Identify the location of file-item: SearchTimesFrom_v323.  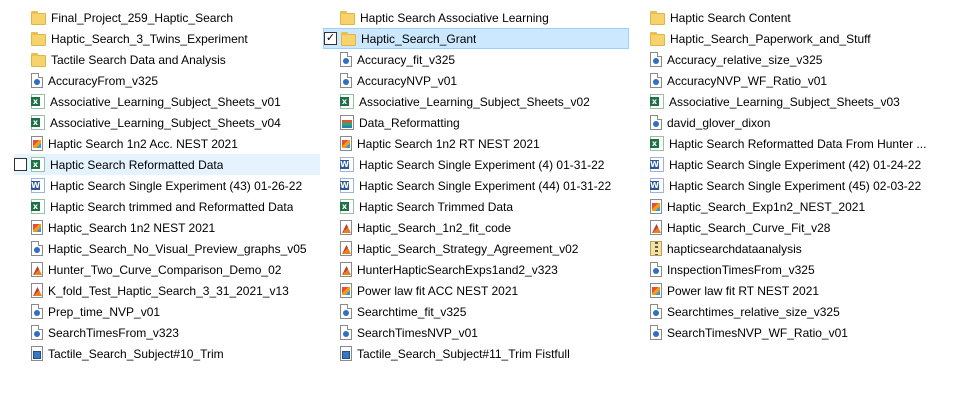
(167, 332).